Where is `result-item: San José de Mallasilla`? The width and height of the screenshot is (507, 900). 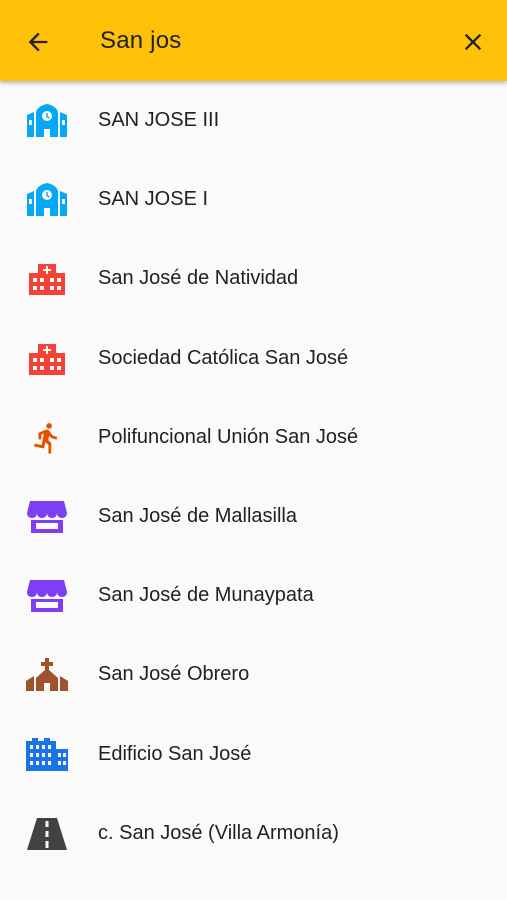 result-item: San José de Mallasilla is located at coordinates (253, 516).